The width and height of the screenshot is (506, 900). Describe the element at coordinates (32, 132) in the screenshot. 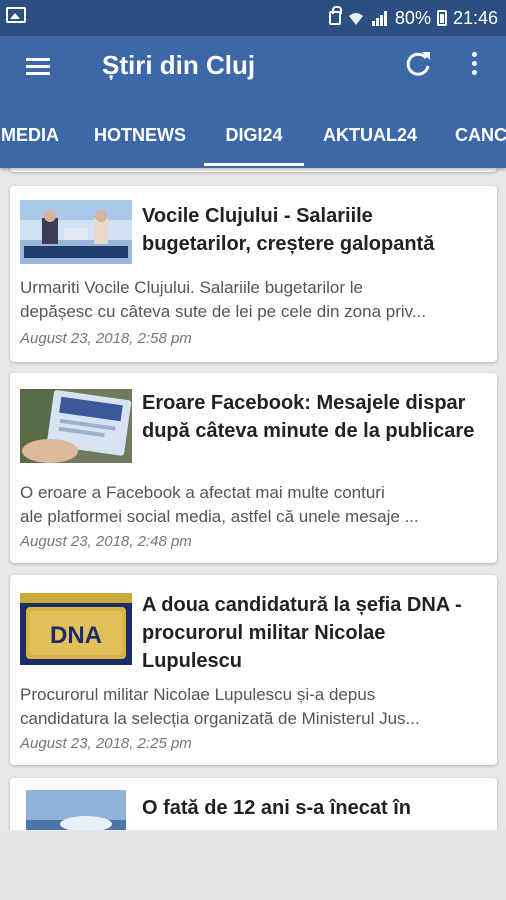

I see `tab-media: MEDIA` at that location.